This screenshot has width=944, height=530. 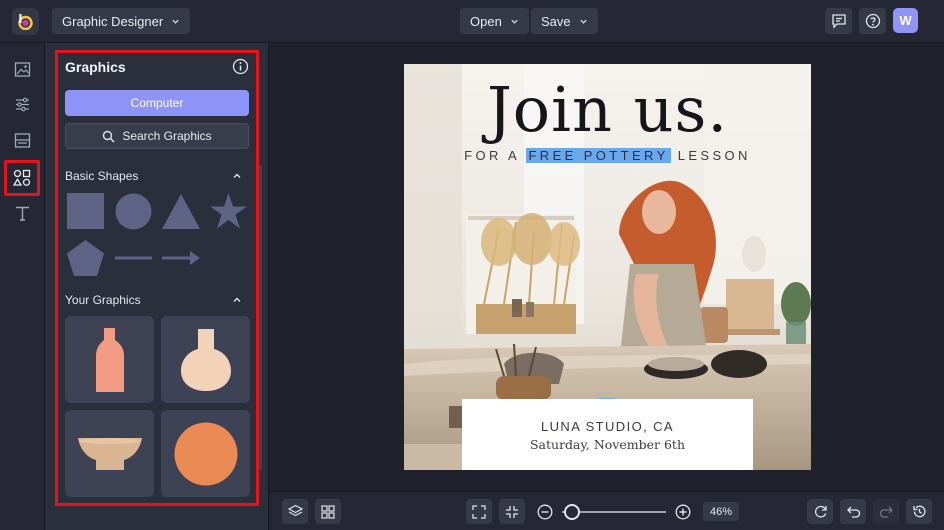 I want to click on bowl-graphic, so click(x=109, y=453).